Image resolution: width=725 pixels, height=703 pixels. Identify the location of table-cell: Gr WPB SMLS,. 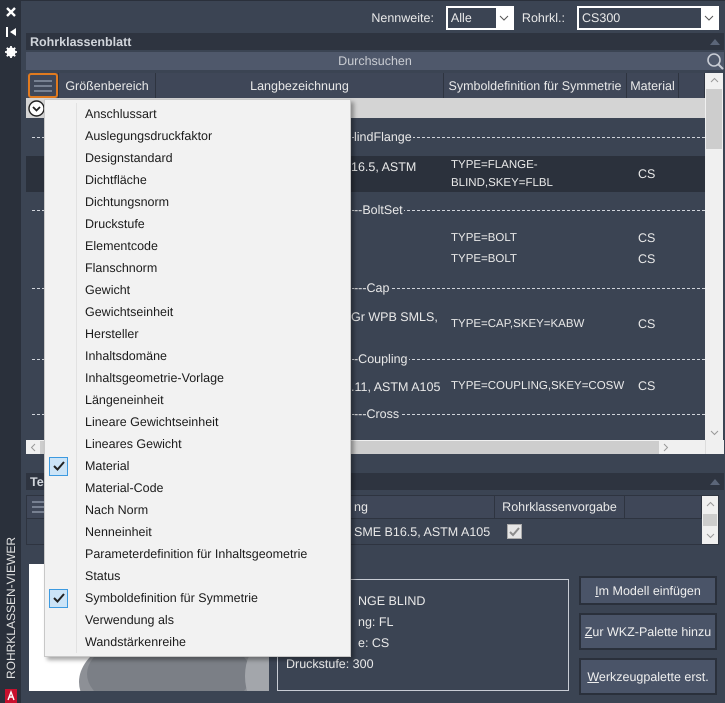
(394, 317).